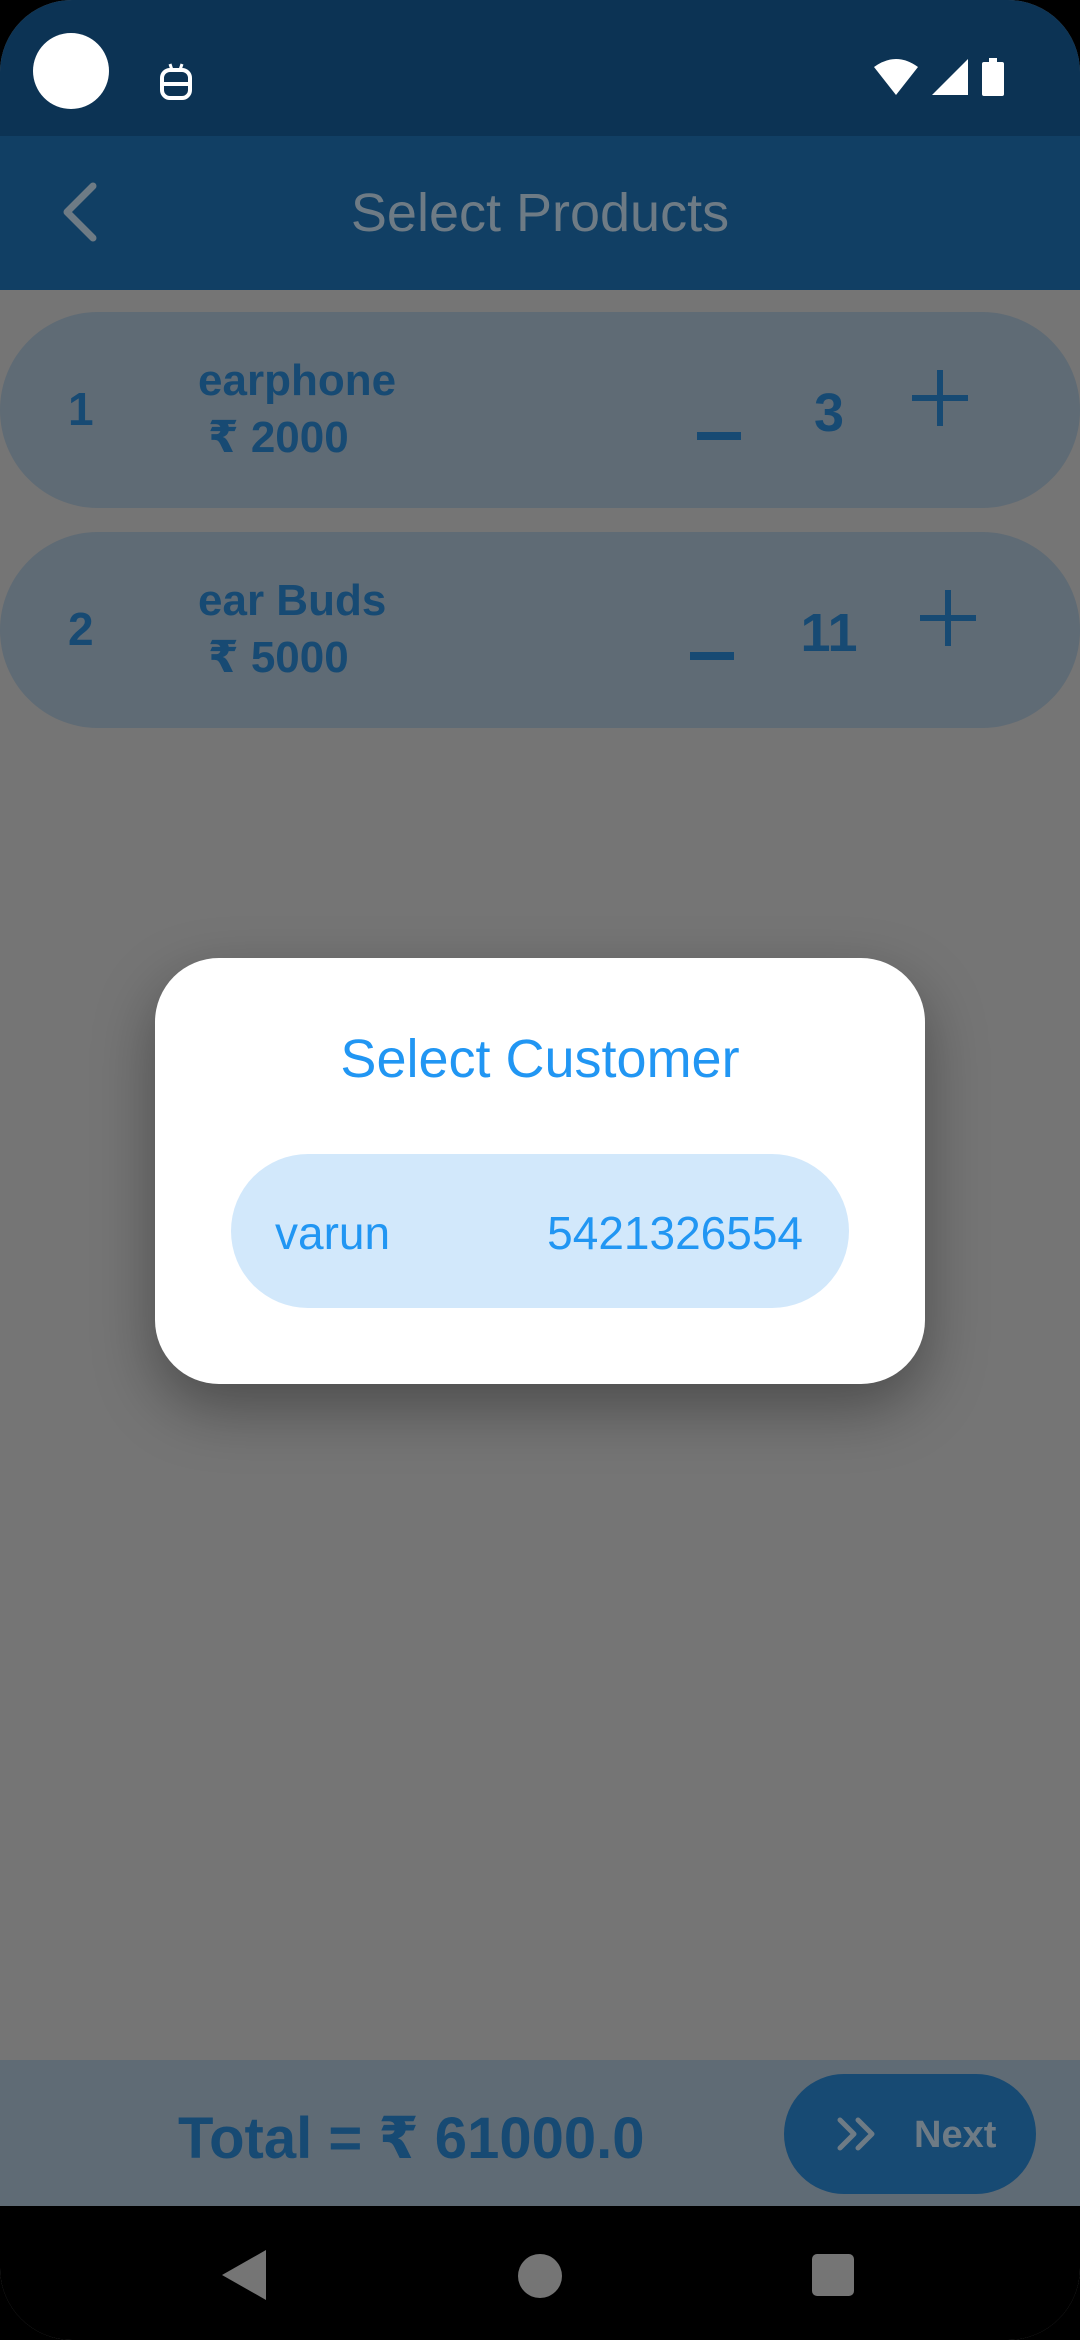 The image size is (1080, 2340). What do you see at coordinates (540, 1231) in the screenshot?
I see `customer-list-item: varun 5421326554` at bounding box center [540, 1231].